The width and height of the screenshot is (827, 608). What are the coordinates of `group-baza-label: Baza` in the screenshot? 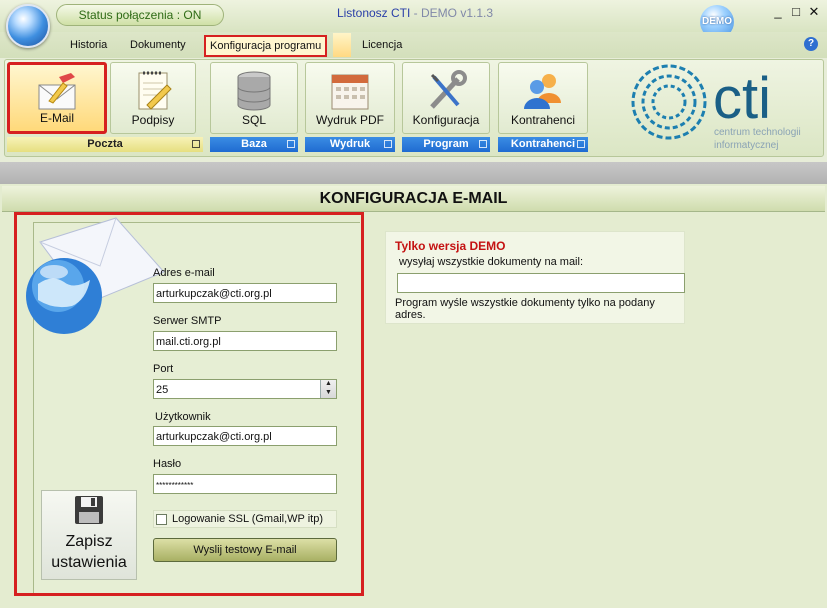 It's located at (254, 144).